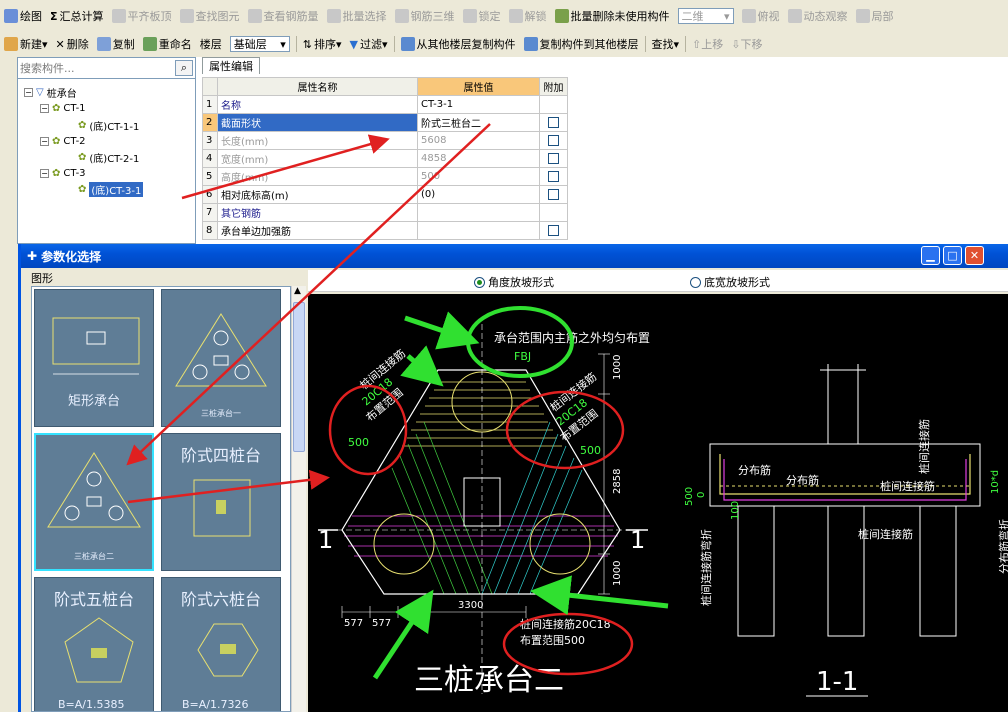  What do you see at coordinates (572, 337) in the screenshot?
I see `note-top: 承台范围内主筋之外均匀布置` at bounding box center [572, 337].